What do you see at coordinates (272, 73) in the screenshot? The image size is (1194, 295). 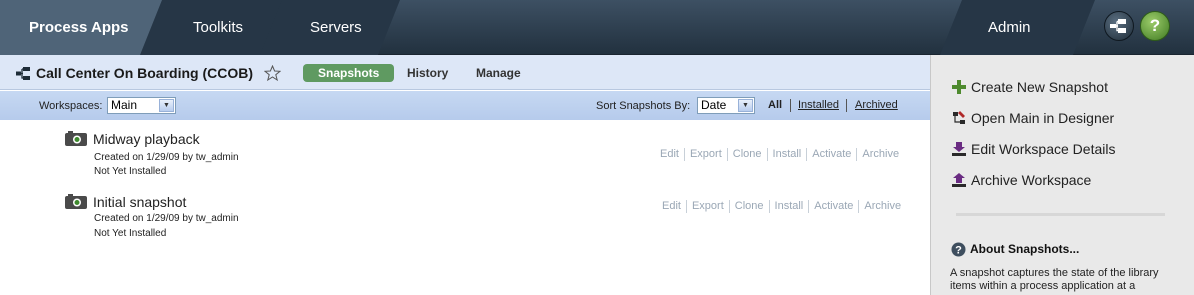 I see `favorite-star-icon` at bounding box center [272, 73].